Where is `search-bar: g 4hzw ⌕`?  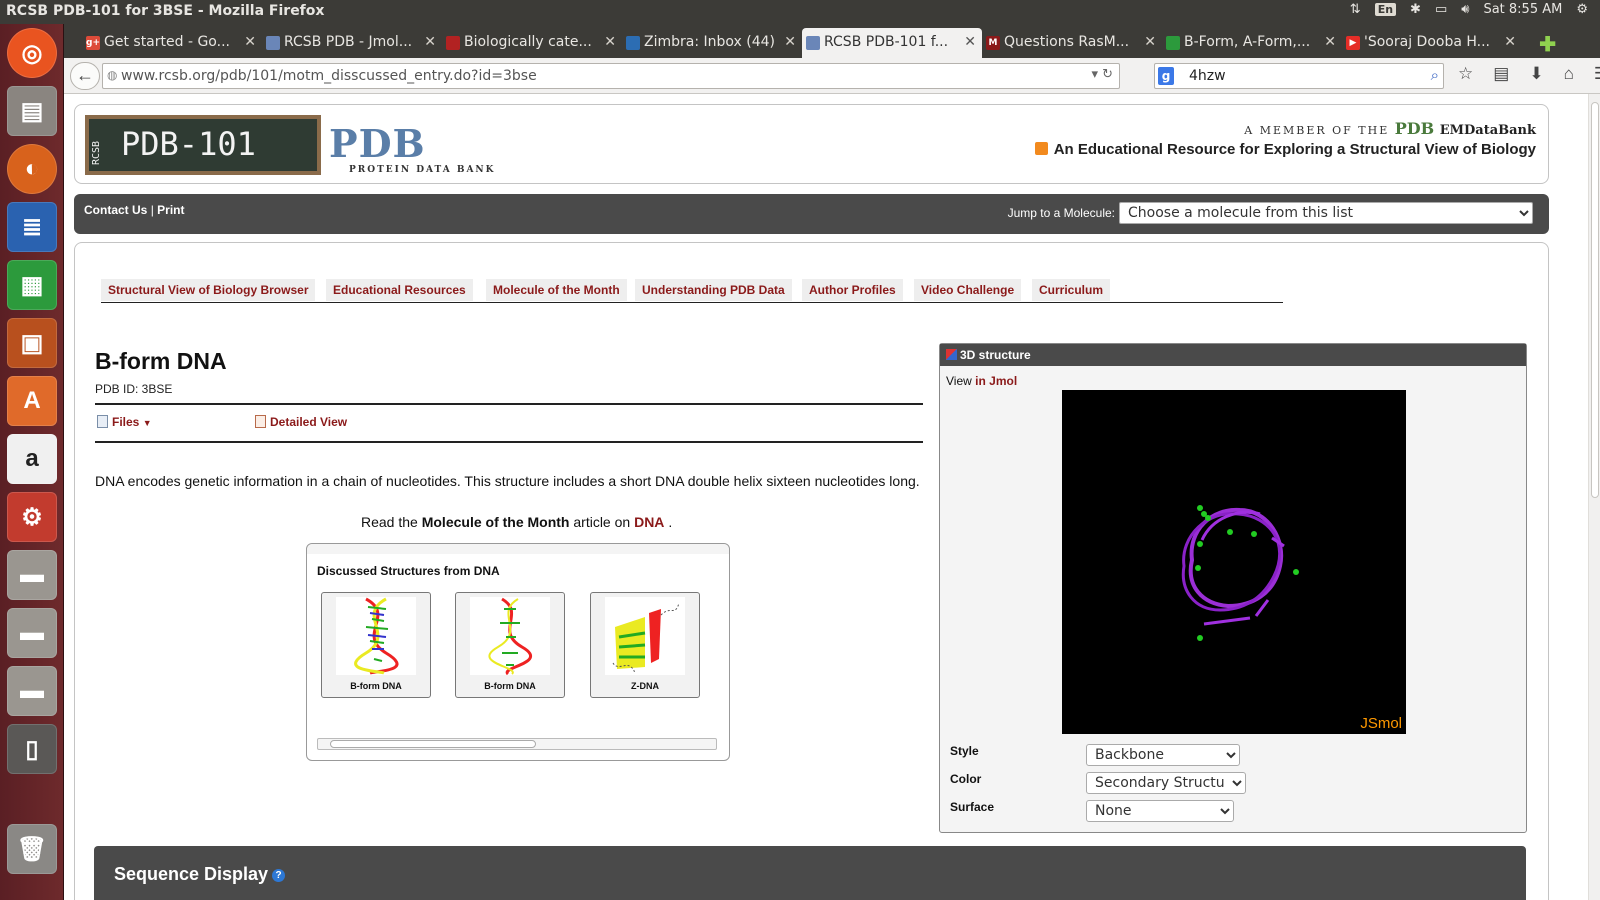
search-bar: g 4hzw ⌕ is located at coordinates (1299, 76).